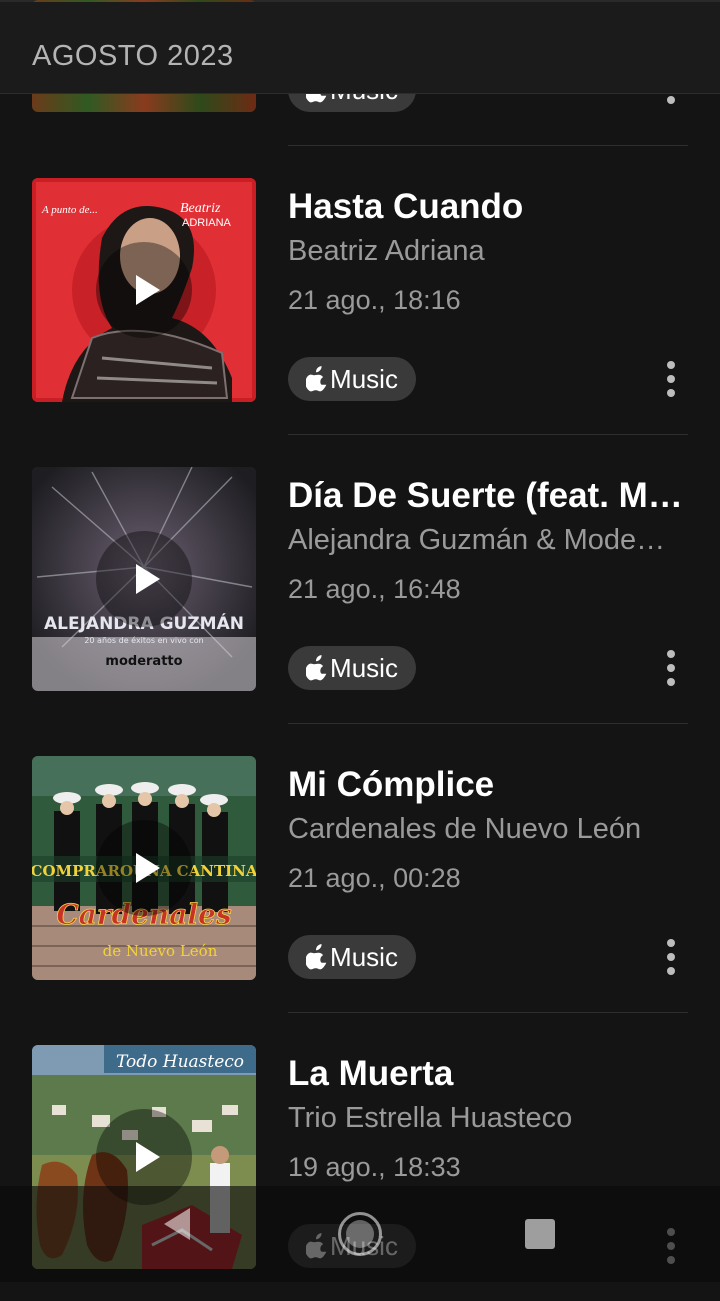  What do you see at coordinates (374, 300) in the screenshot?
I see `played-time: 21 ago., 18:16` at bounding box center [374, 300].